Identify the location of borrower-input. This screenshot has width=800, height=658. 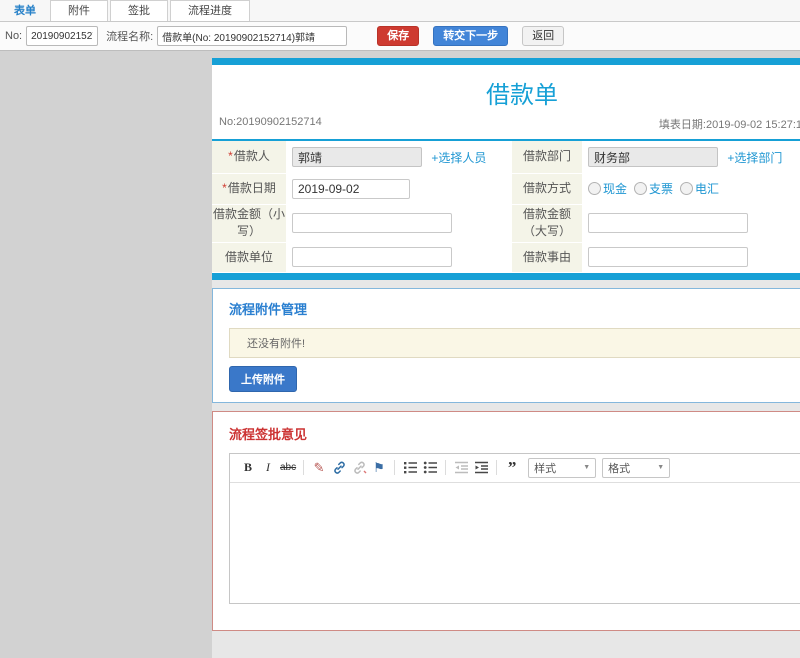
(357, 157).